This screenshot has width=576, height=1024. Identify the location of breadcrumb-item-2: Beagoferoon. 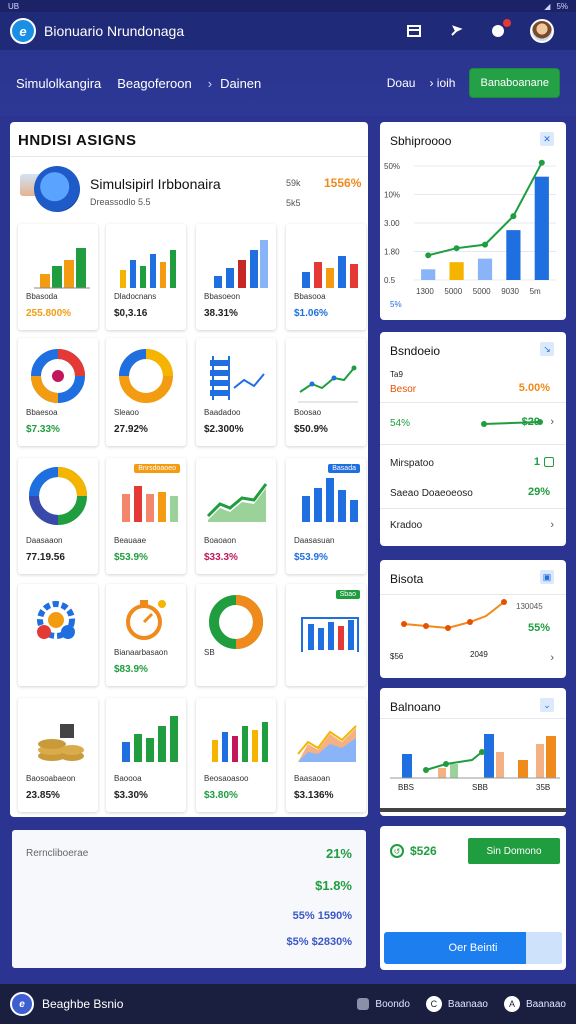
(154, 83).